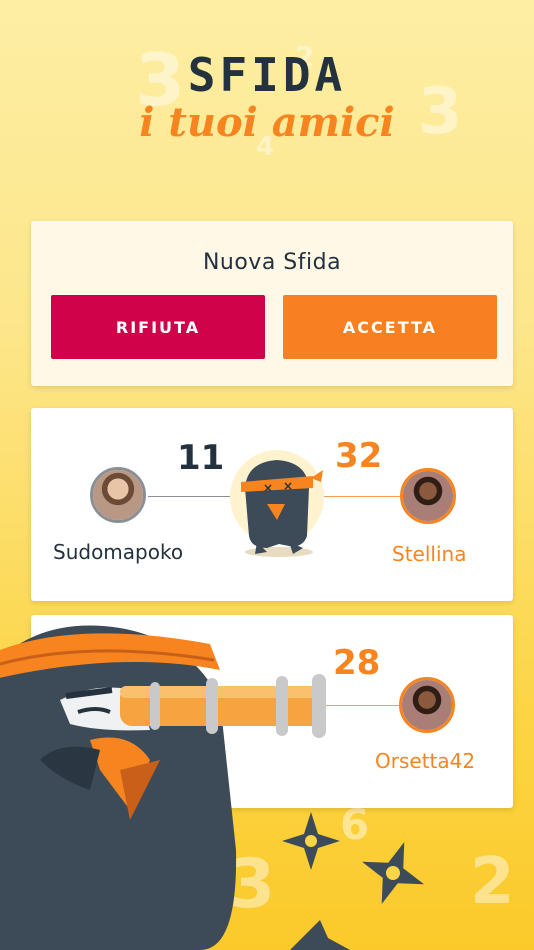  I want to click on header: SFIDA i tuoi amici, so click(267, 97).